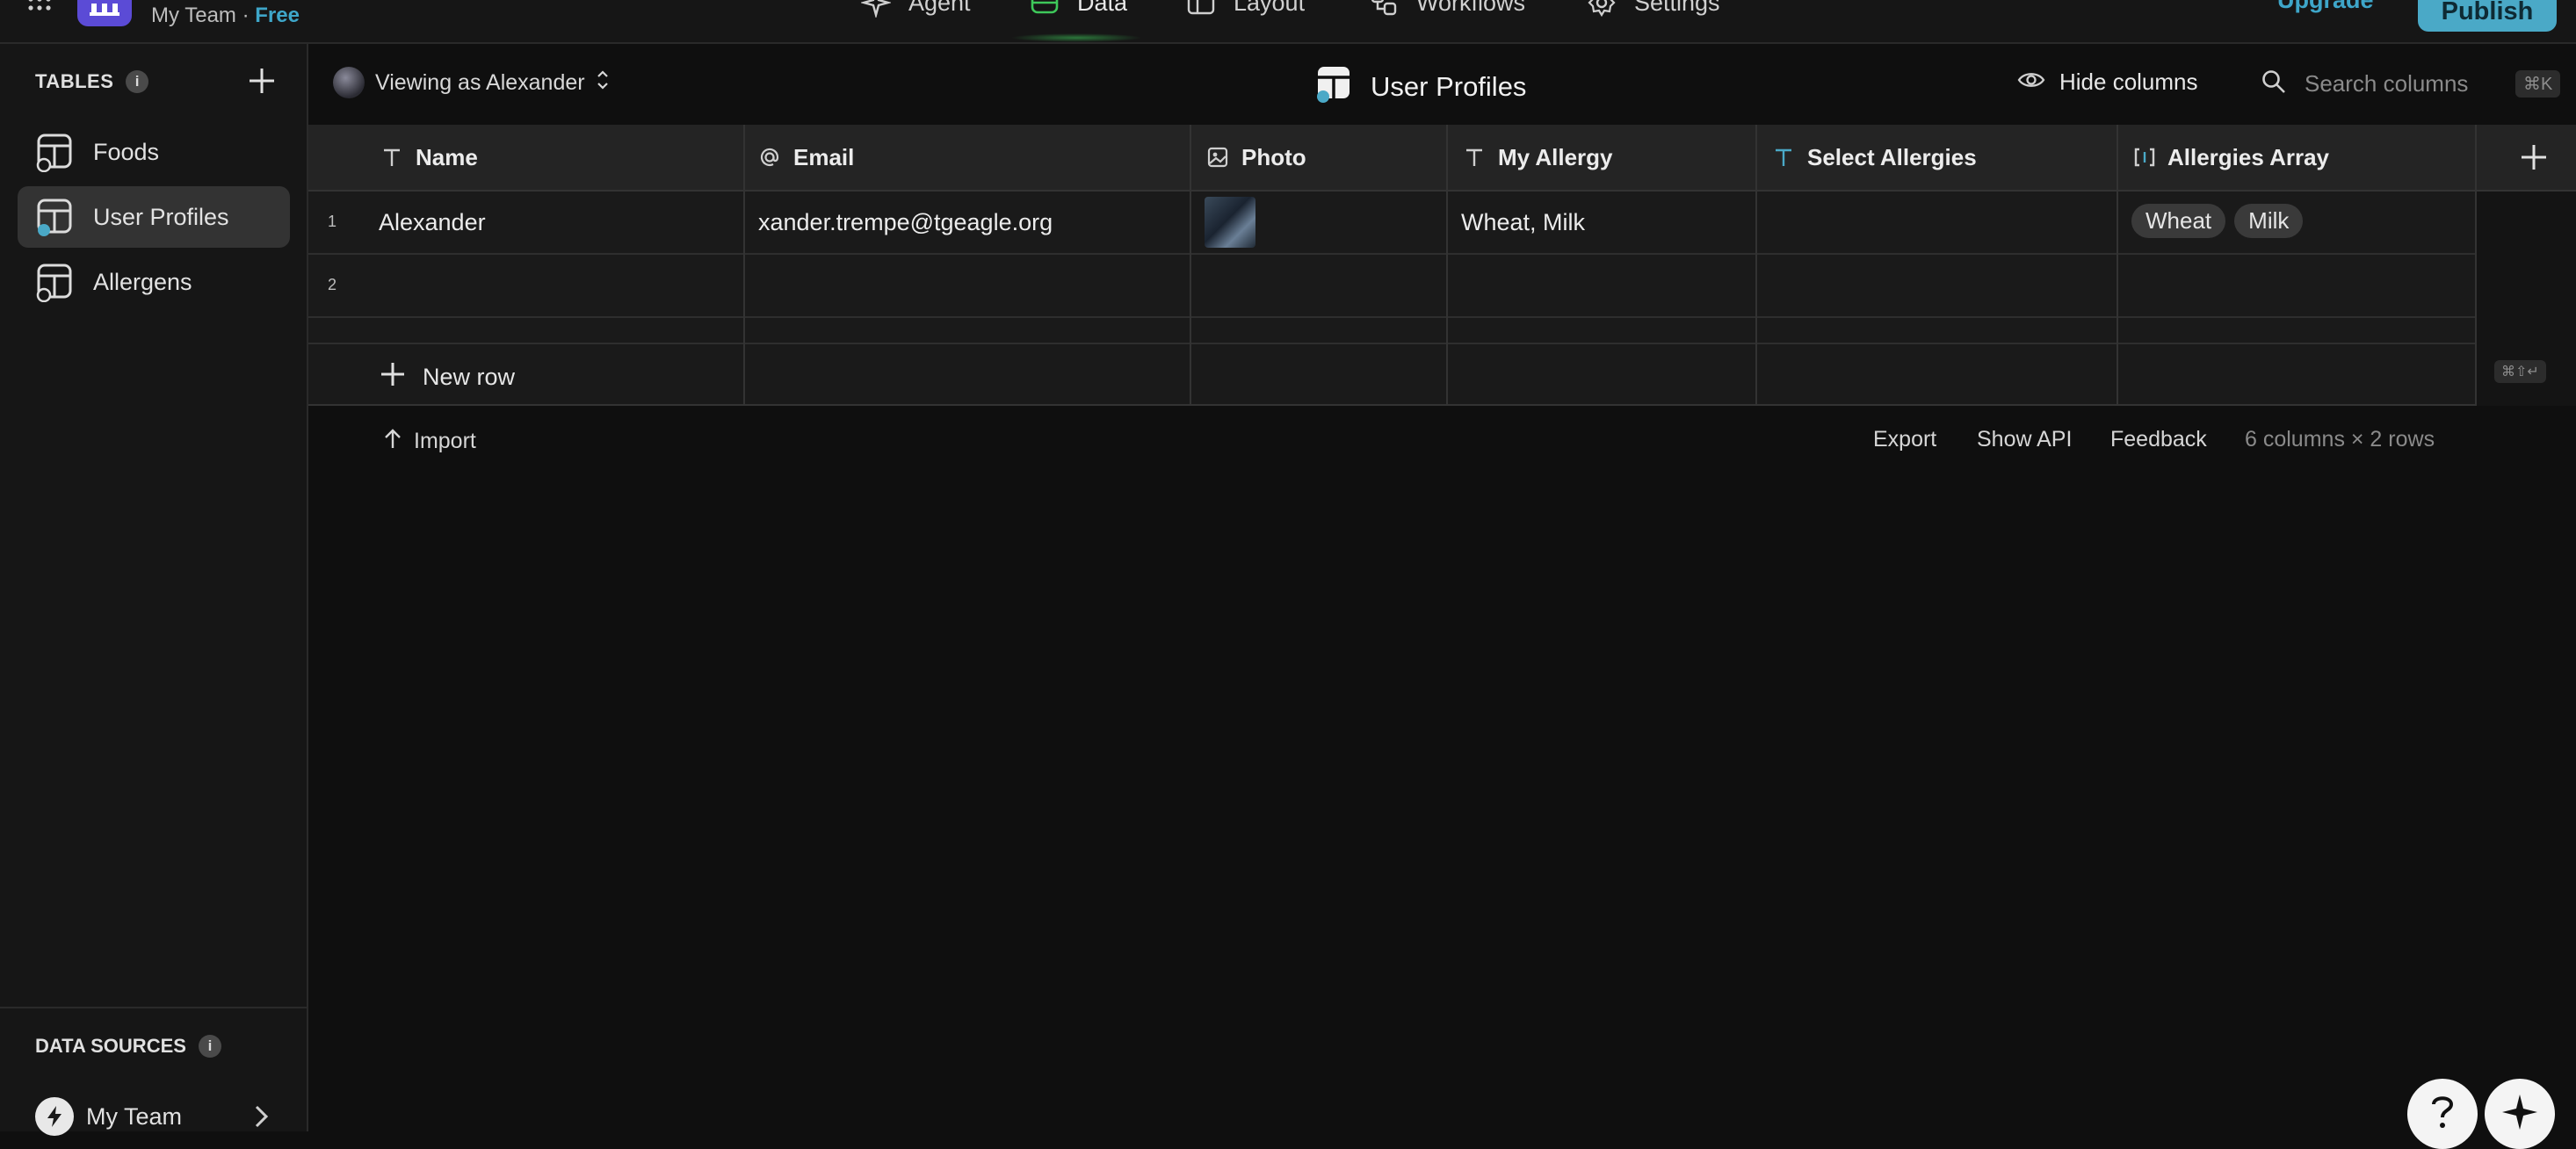 This screenshot has height=1149, width=2576. What do you see at coordinates (2401, 83) in the screenshot?
I see `search-input` at bounding box center [2401, 83].